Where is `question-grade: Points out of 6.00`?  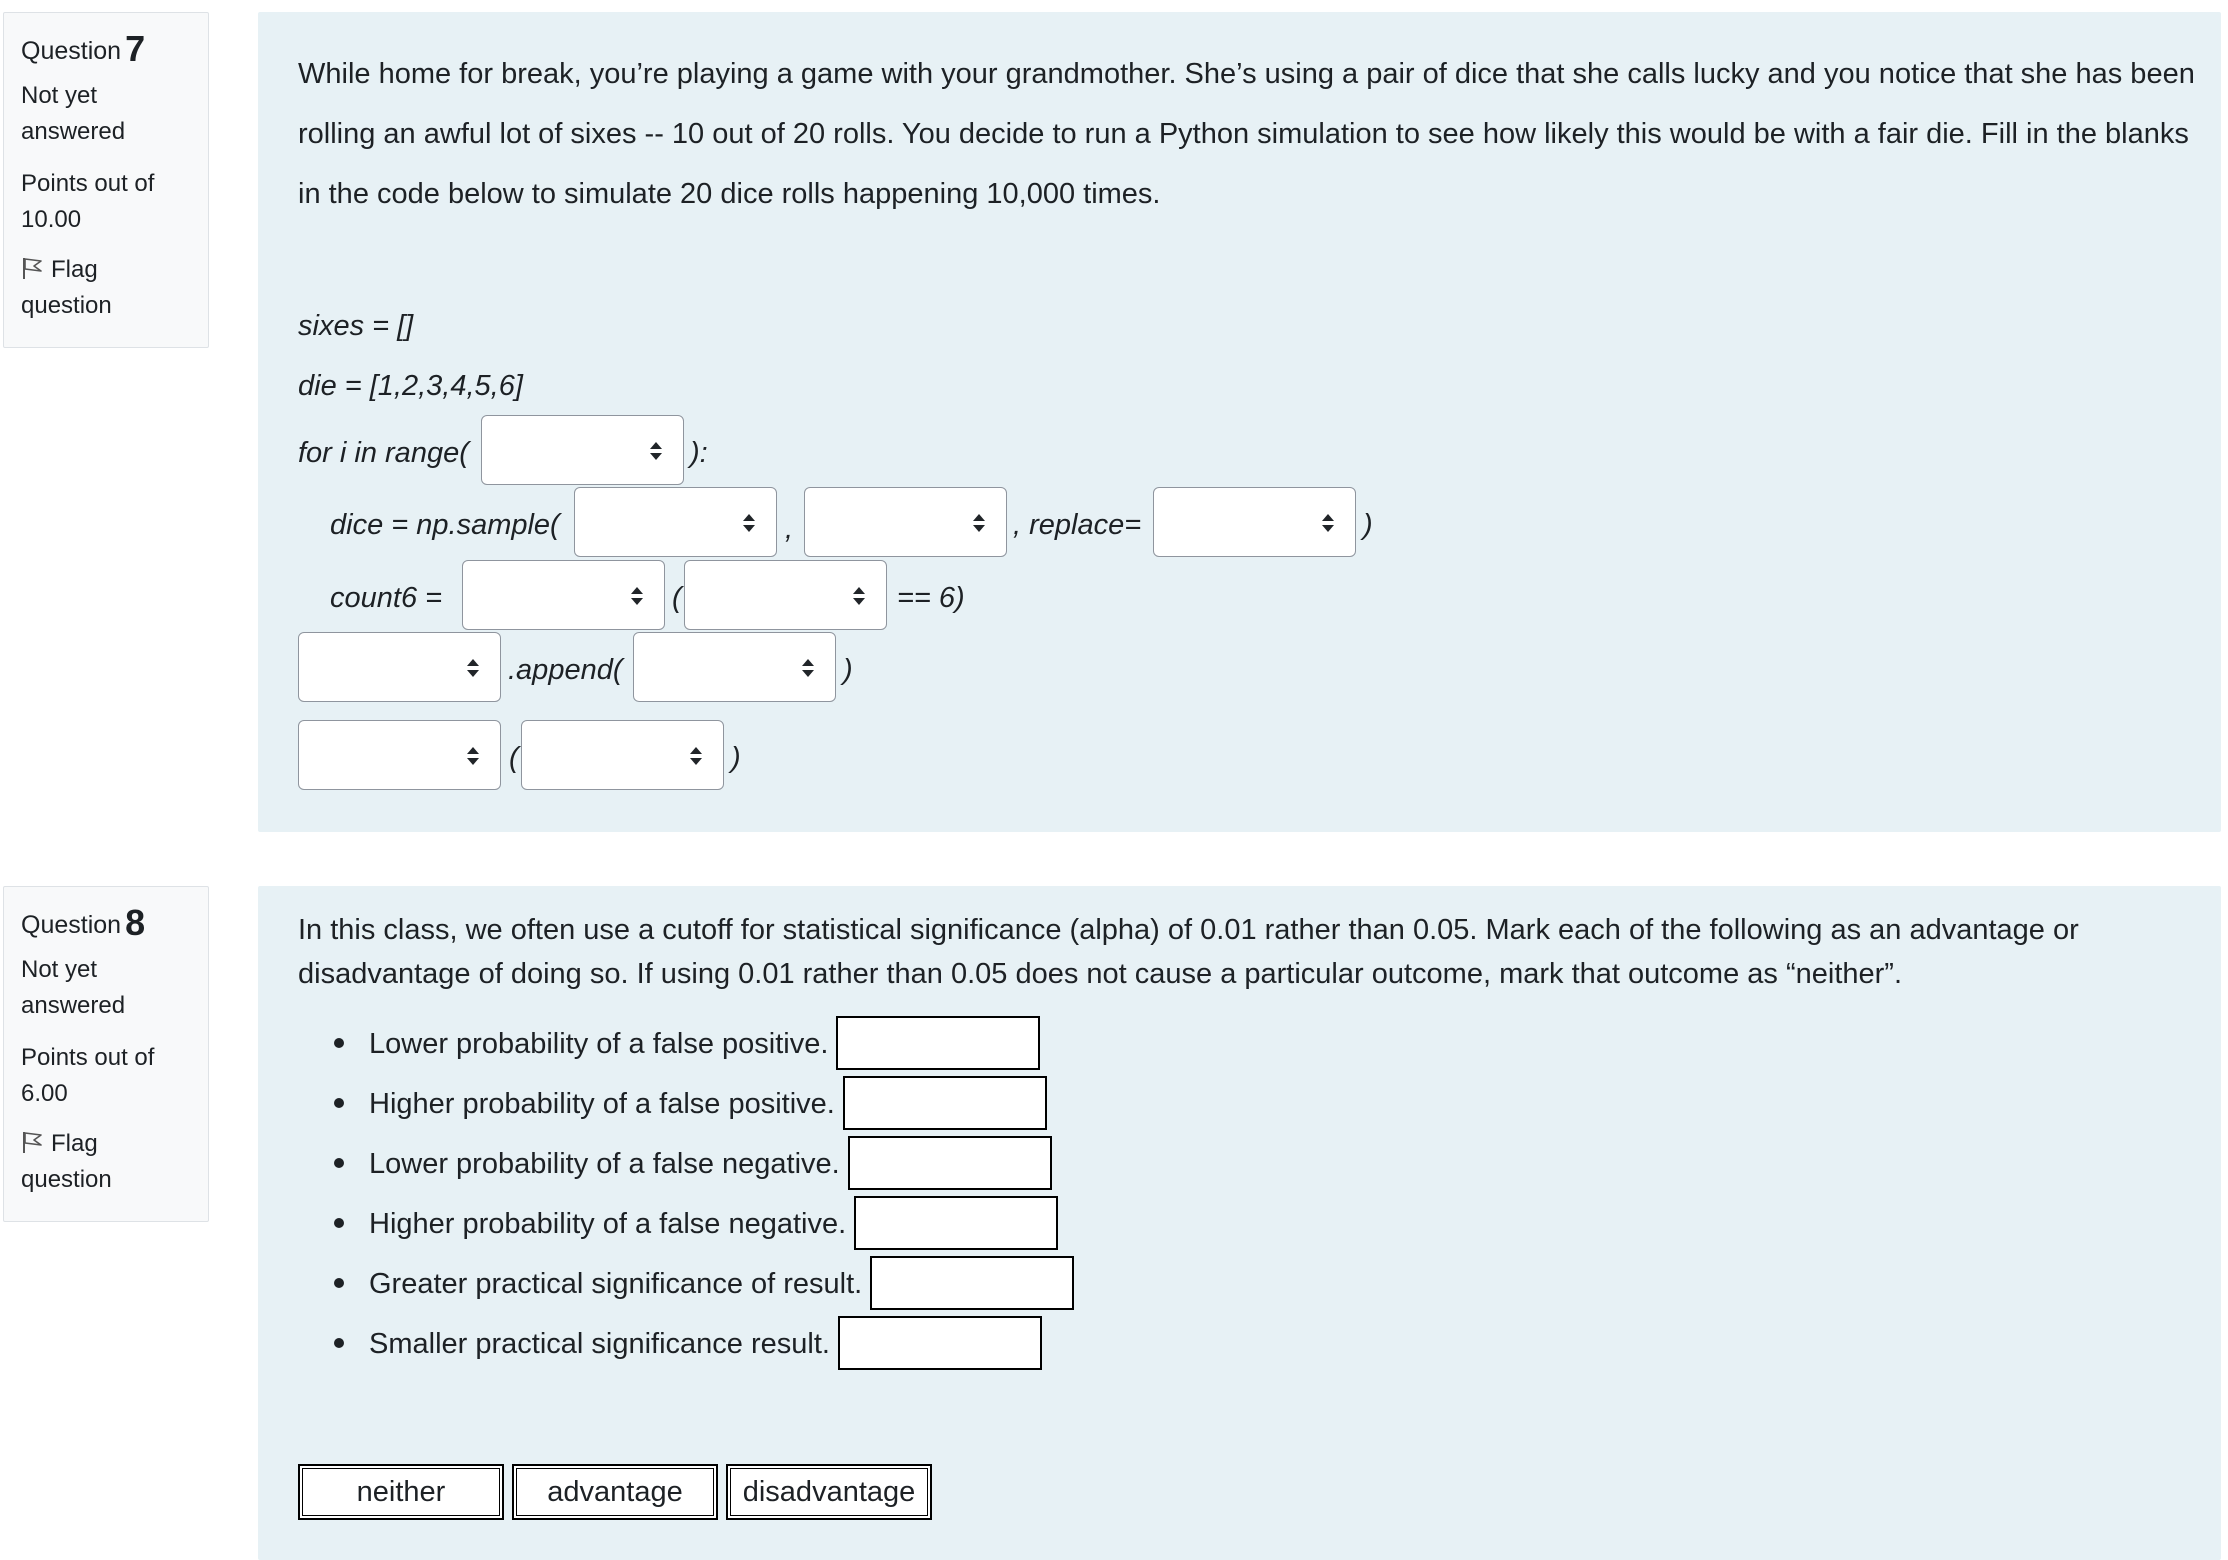
question-grade: Points out of 6.00 is located at coordinates (88, 1075).